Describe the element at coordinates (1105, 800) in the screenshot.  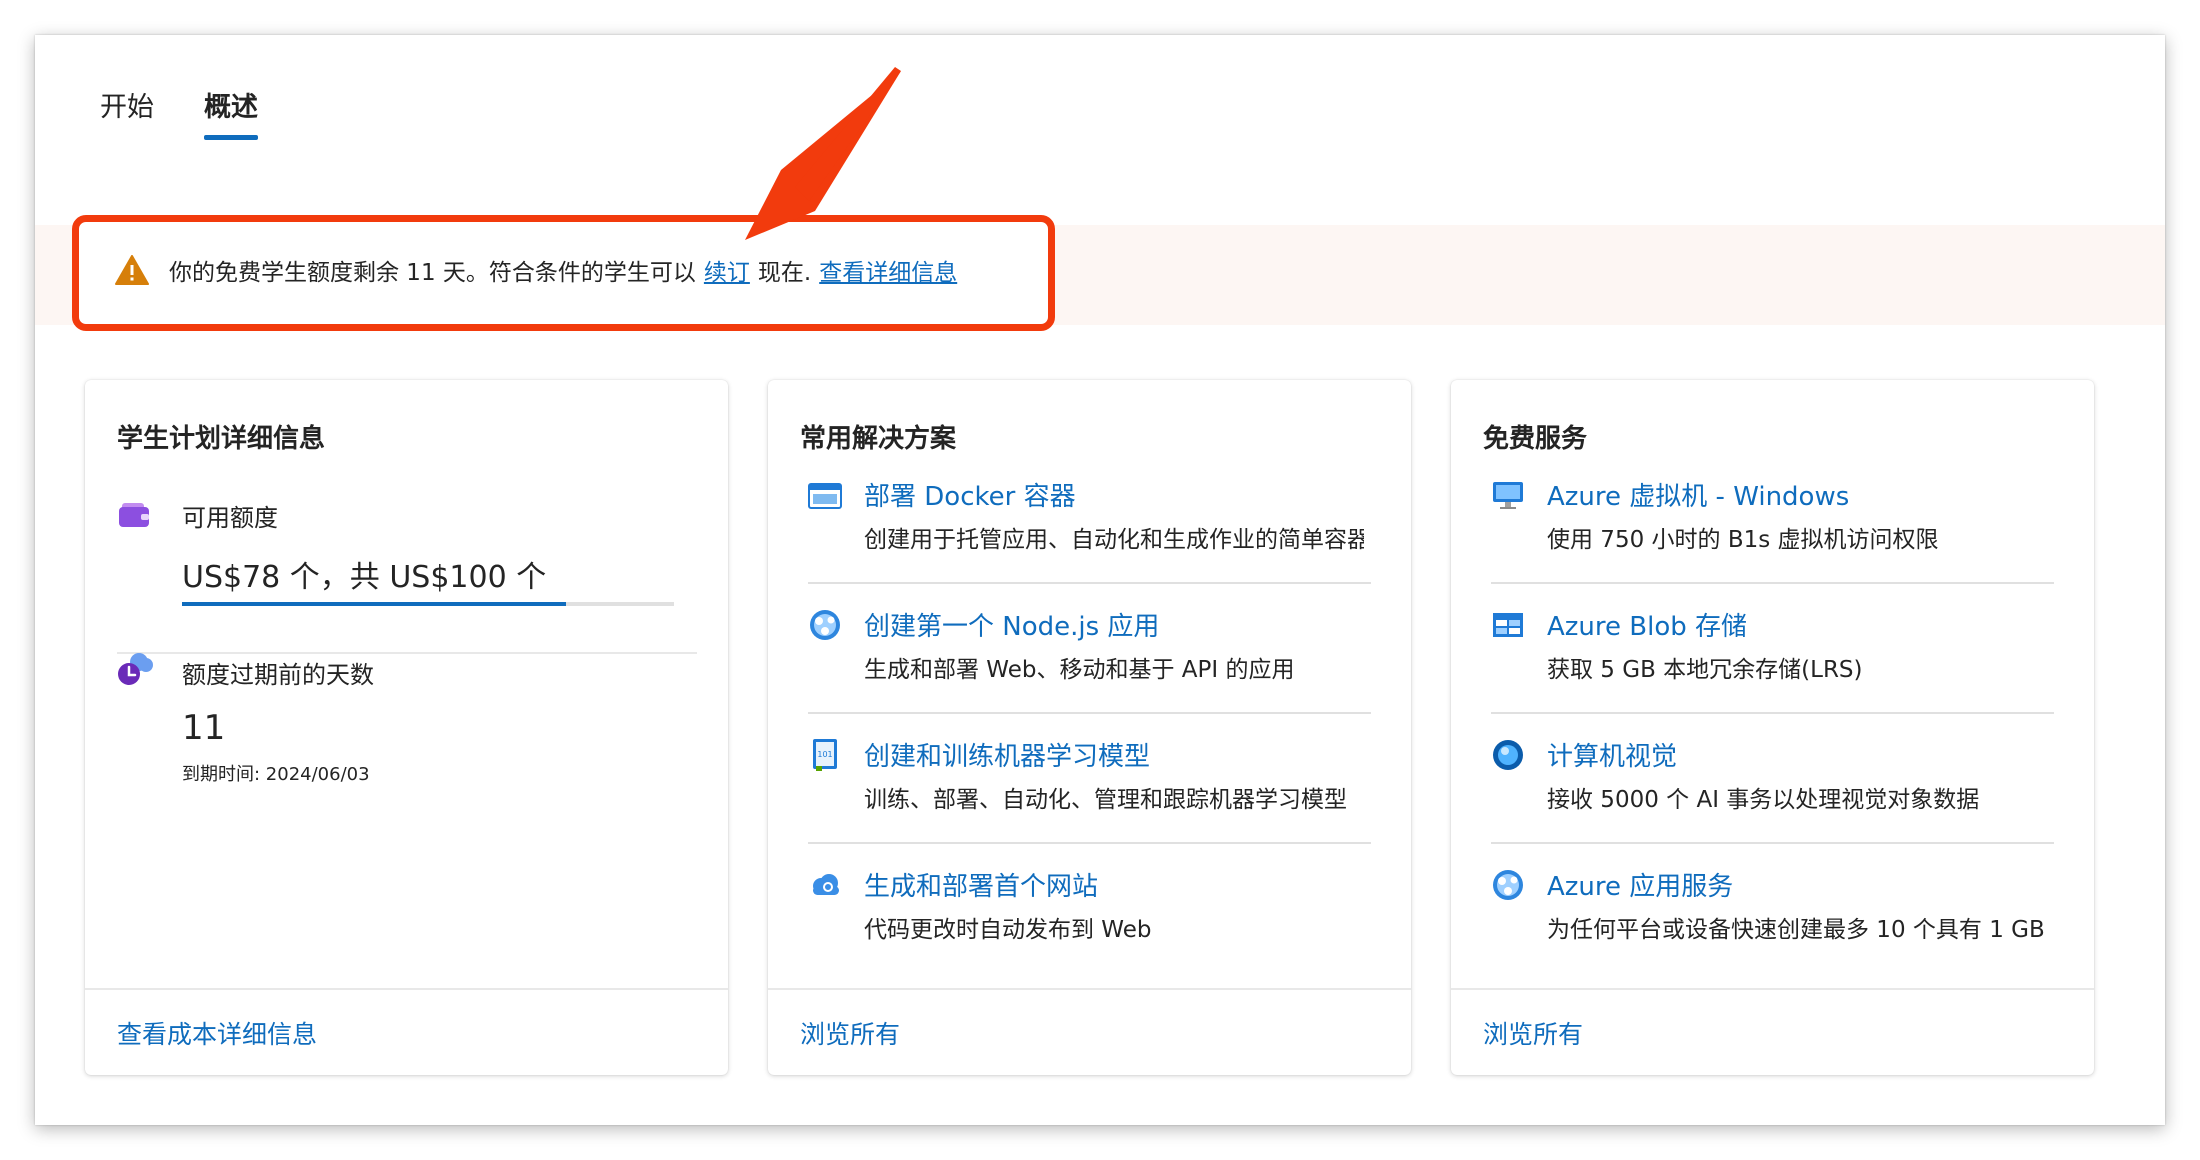
I see `solution-description: 训练、部署、自动化、管理和跟踪机器学习模型` at that location.